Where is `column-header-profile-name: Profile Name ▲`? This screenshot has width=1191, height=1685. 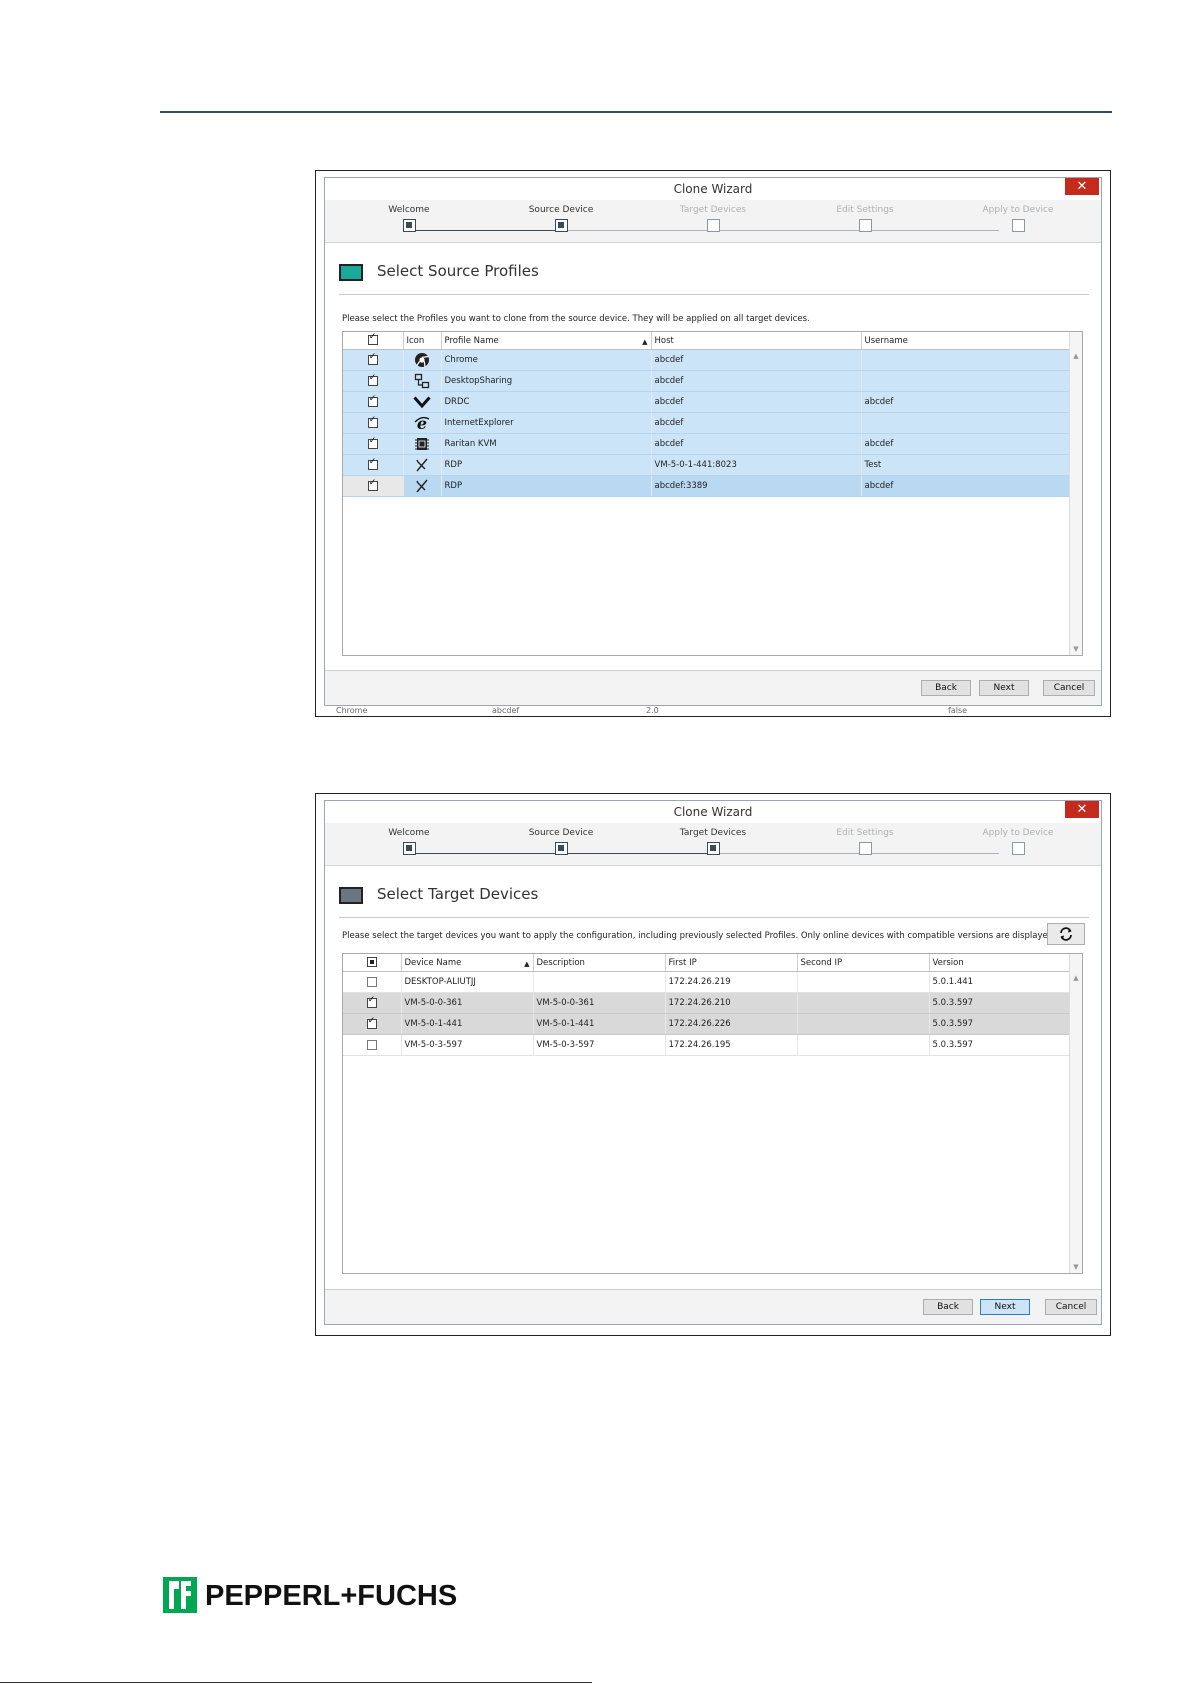 column-header-profile-name: Profile Name ▲ is located at coordinates (546, 341).